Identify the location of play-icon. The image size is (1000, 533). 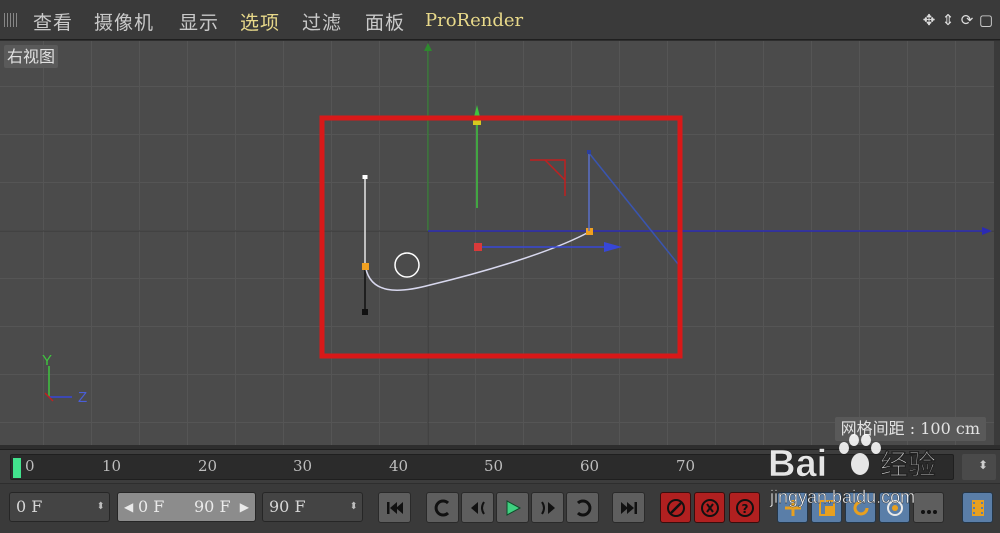
(513, 507).